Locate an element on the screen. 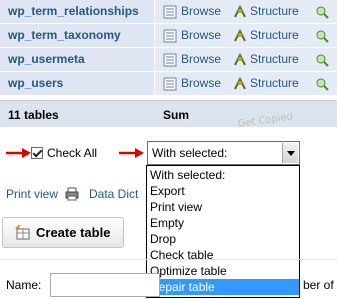  table-name-link: wp_users is located at coordinates (35, 83).